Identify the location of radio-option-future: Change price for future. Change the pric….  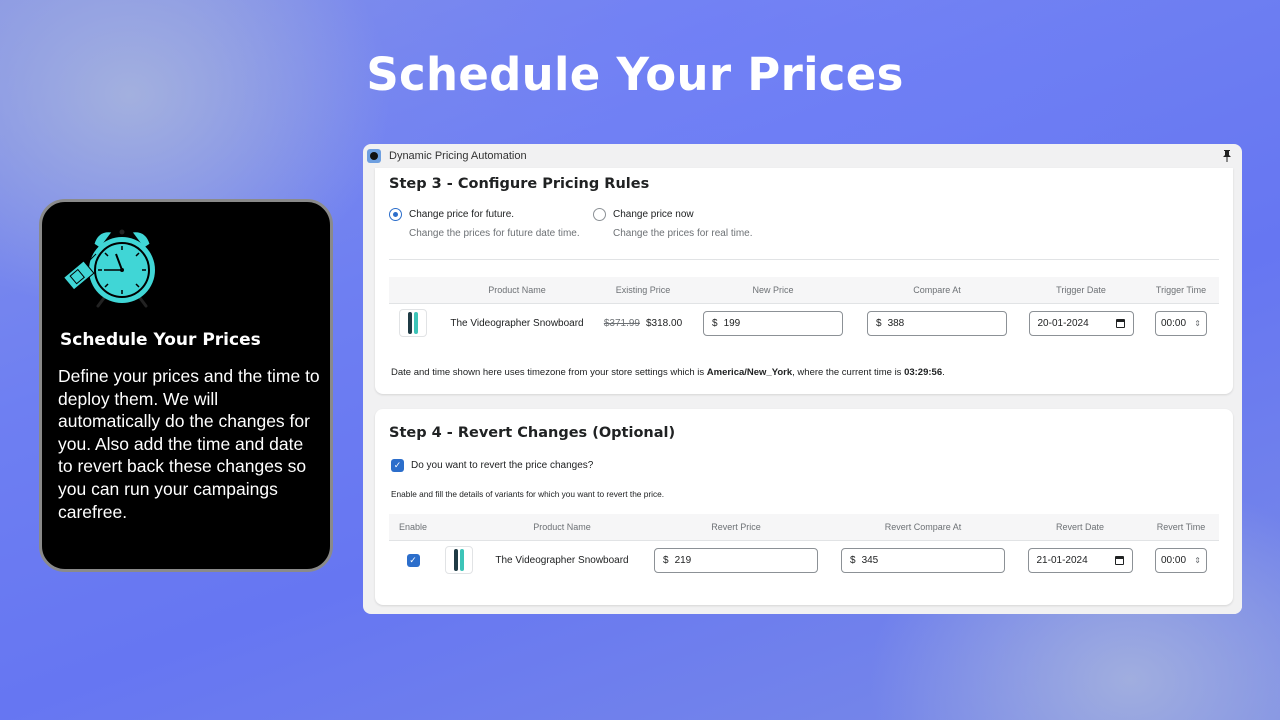
(491, 223).